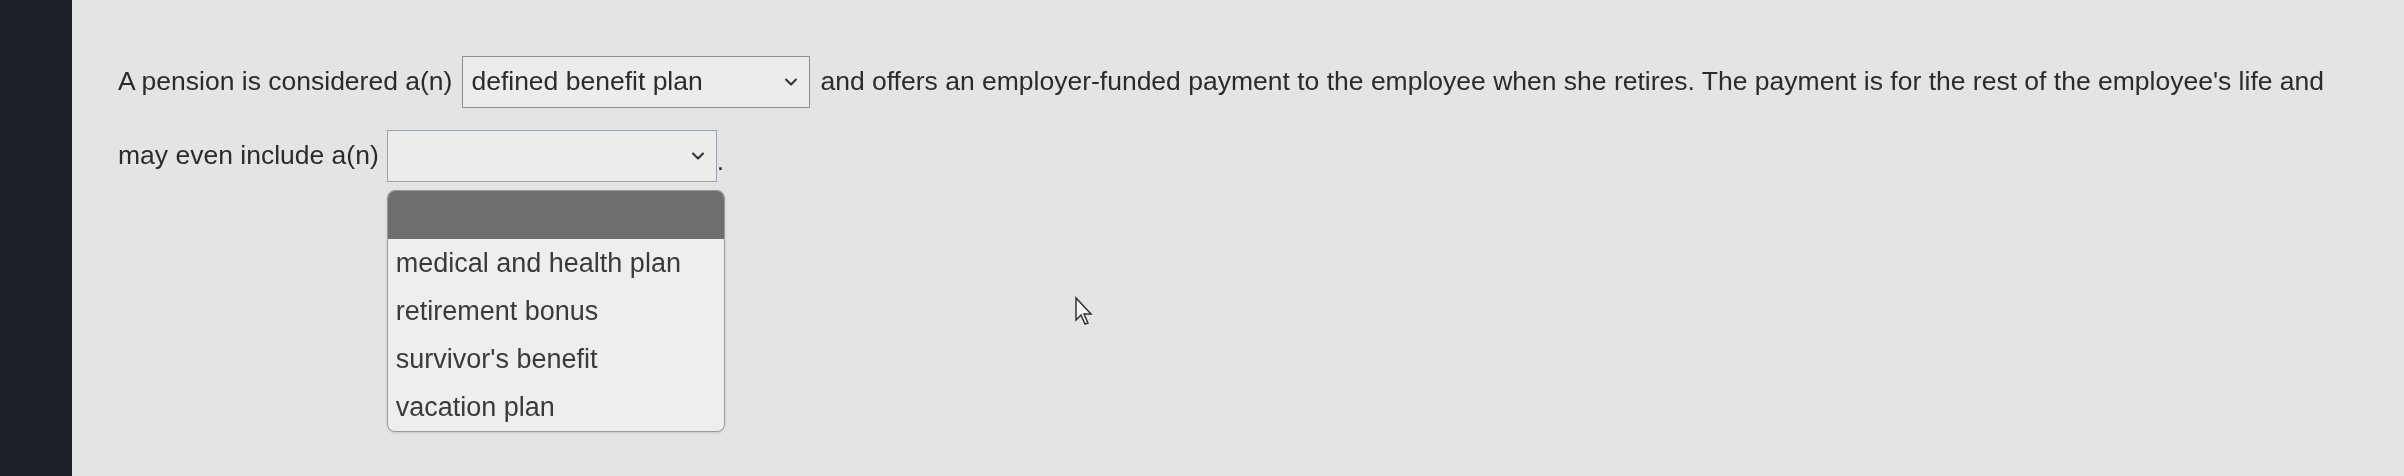 The width and height of the screenshot is (2404, 476). I want to click on question-text: and offers an employer-funded payment to the employee when she retires. The payment is for the rest of the employee's life and, so click(1572, 82).